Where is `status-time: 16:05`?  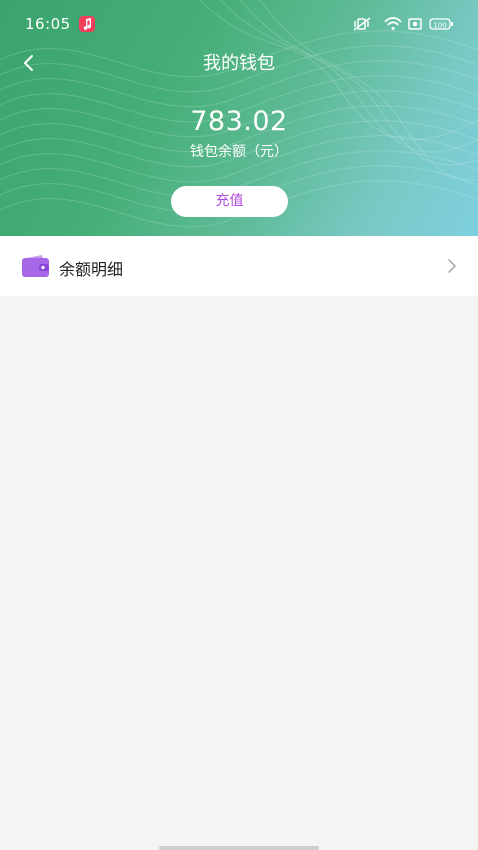
status-time: 16:05 is located at coordinates (48, 24).